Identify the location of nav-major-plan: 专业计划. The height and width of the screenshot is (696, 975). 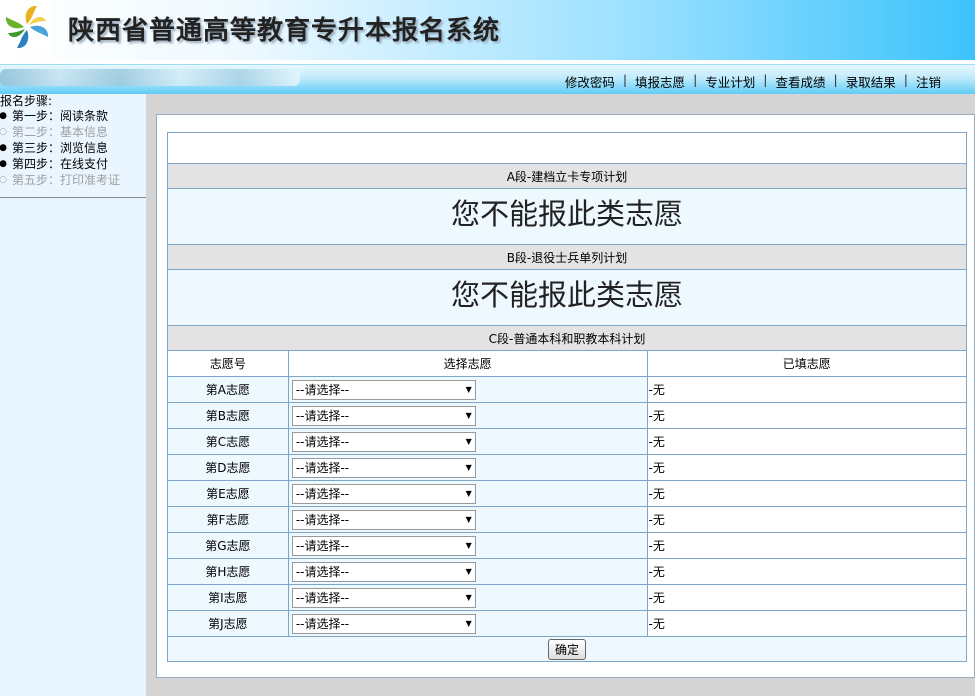
(730, 81).